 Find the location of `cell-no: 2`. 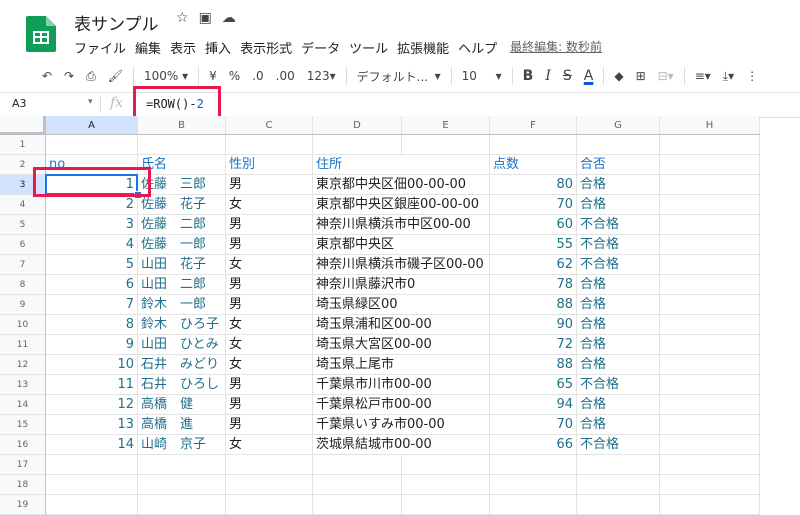

cell-no: 2 is located at coordinates (92, 205).